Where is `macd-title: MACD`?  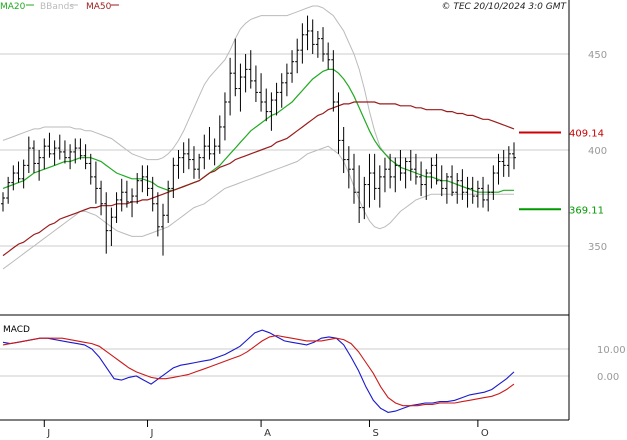
macd-title: MACD is located at coordinates (16, 330).